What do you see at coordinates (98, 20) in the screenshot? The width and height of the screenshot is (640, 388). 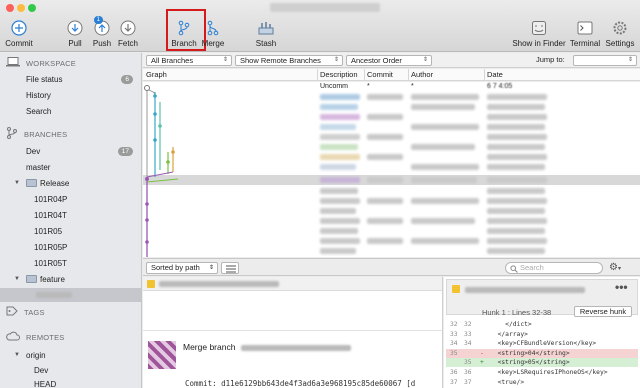 I see `push-count-badge: 1` at bounding box center [98, 20].